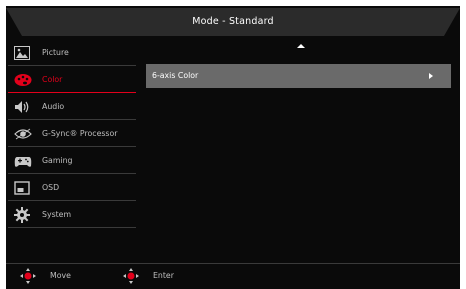 The height and width of the screenshot is (289, 466). Describe the element at coordinates (51, 187) in the screenshot. I see `sidebar-item-label: OSD` at that location.